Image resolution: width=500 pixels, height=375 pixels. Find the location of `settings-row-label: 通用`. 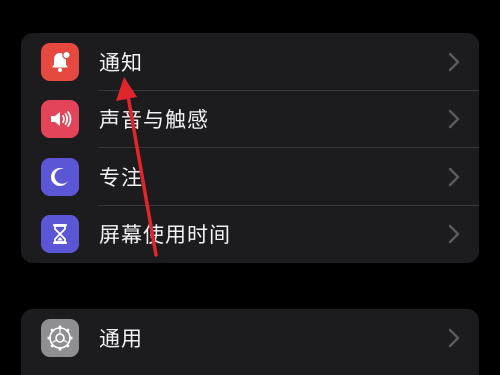

settings-row-label: 通用 is located at coordinates (121, 338).